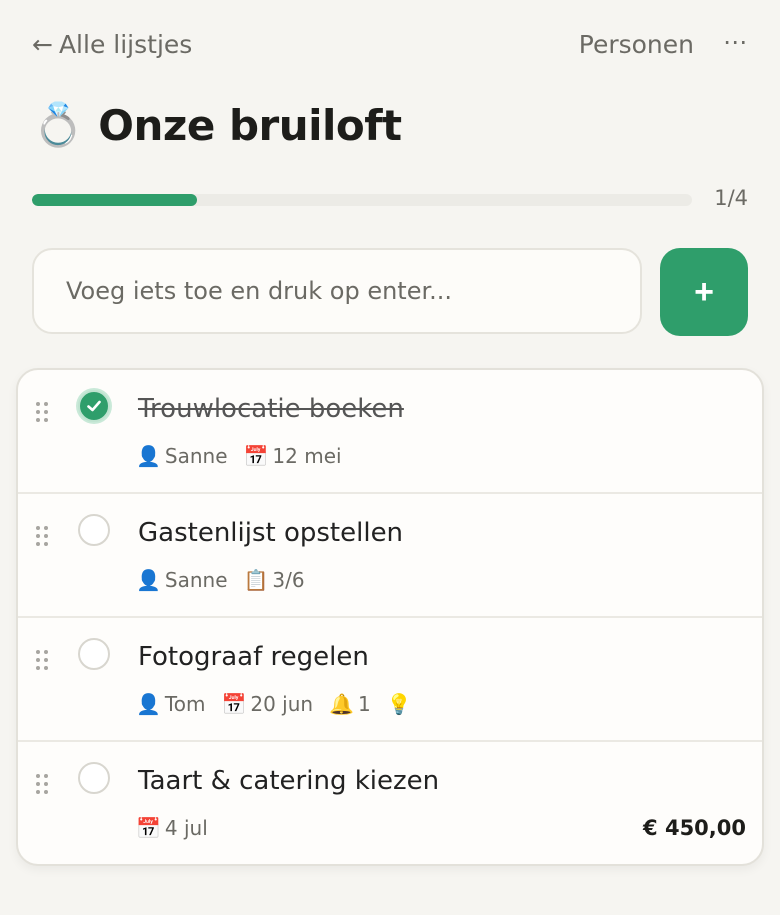 This screenshot has width=780, height=915. What do you see at coordinates (364, 704) in the screenshot?
I see `meta-text: 1` at bounding box center [364, 704].